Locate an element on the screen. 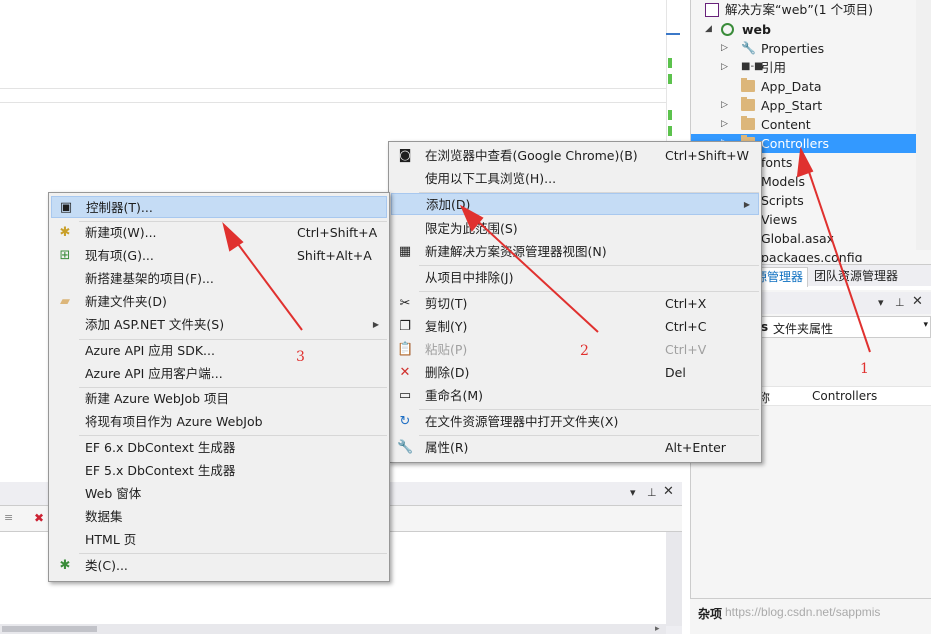 This screenshot has height=634, width=931. bottom-horizontal-scrollbar is located at coordinates (333, 629).